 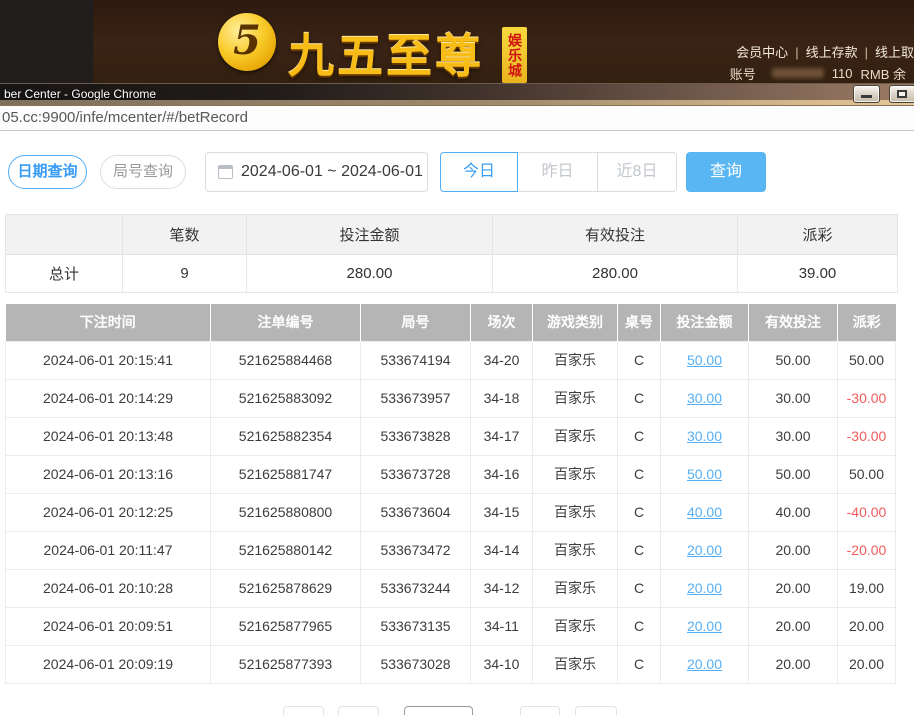 I want to click on site-header: 5 九五至尊 娱乐城 会员中心 | 线上存款 | 线上取 账号 110 RMB 余, so click(x=457, y=41).